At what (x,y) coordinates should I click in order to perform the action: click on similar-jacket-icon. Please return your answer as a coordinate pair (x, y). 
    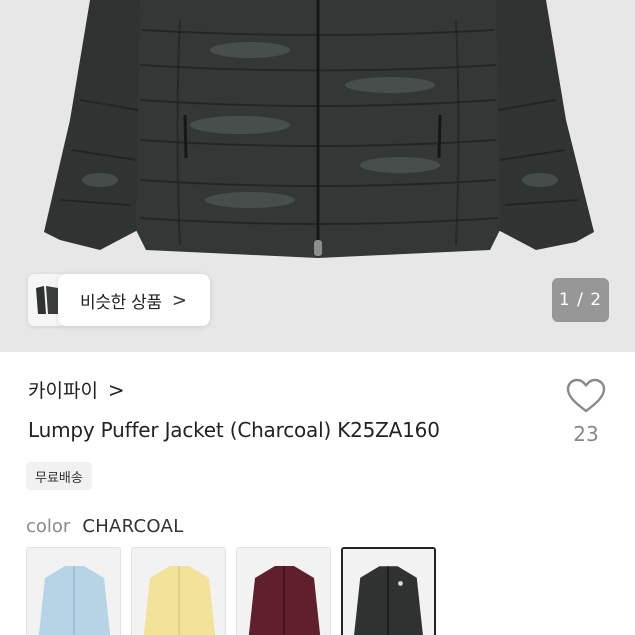
    Looking at the image, I should click on (45, 300).